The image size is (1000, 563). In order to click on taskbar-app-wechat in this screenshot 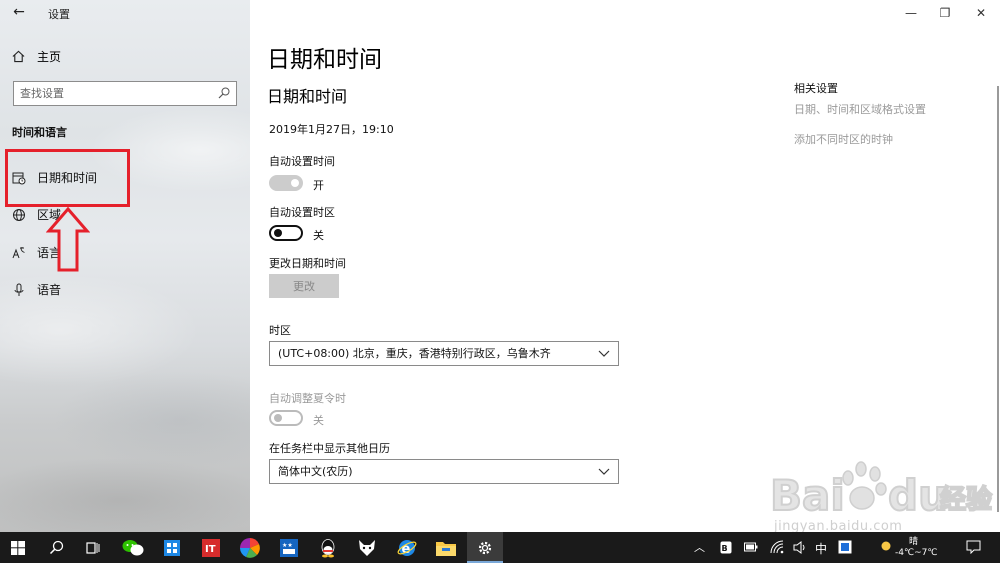, I will do `click(133, 547)`.